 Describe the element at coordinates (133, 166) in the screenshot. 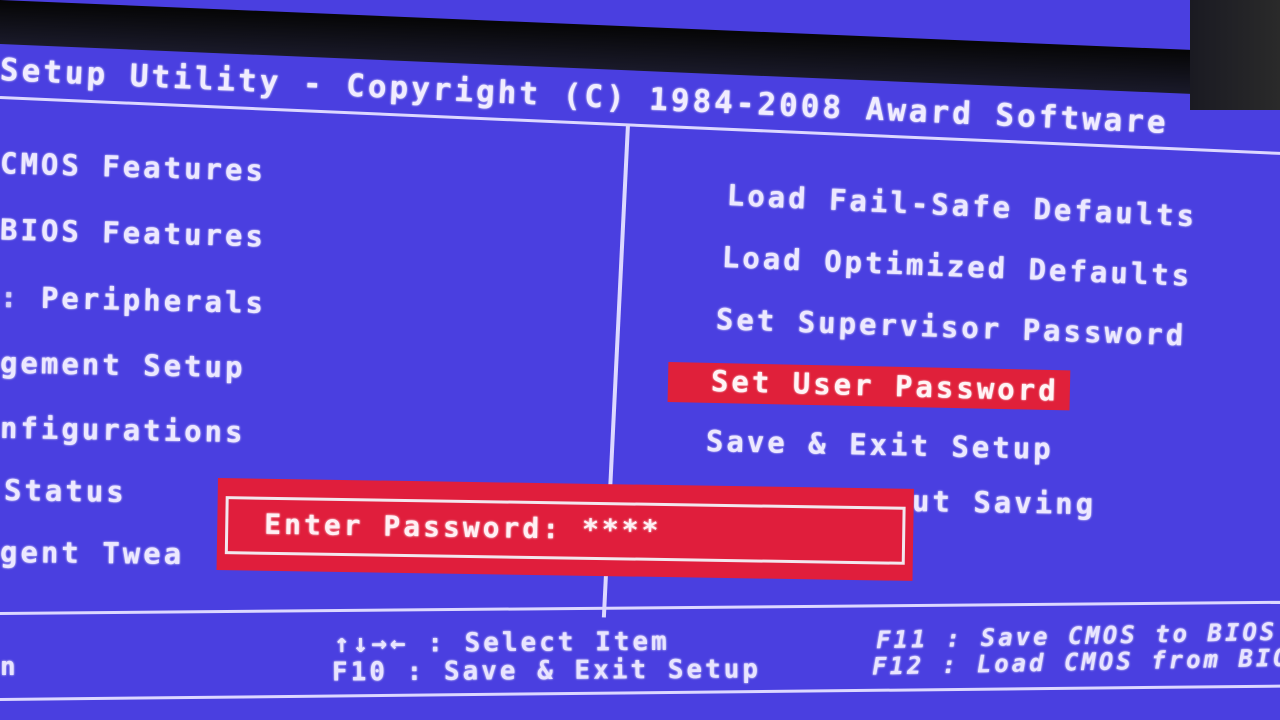

I see `menu-item-standard-cmos: CMOS Features` at that location.